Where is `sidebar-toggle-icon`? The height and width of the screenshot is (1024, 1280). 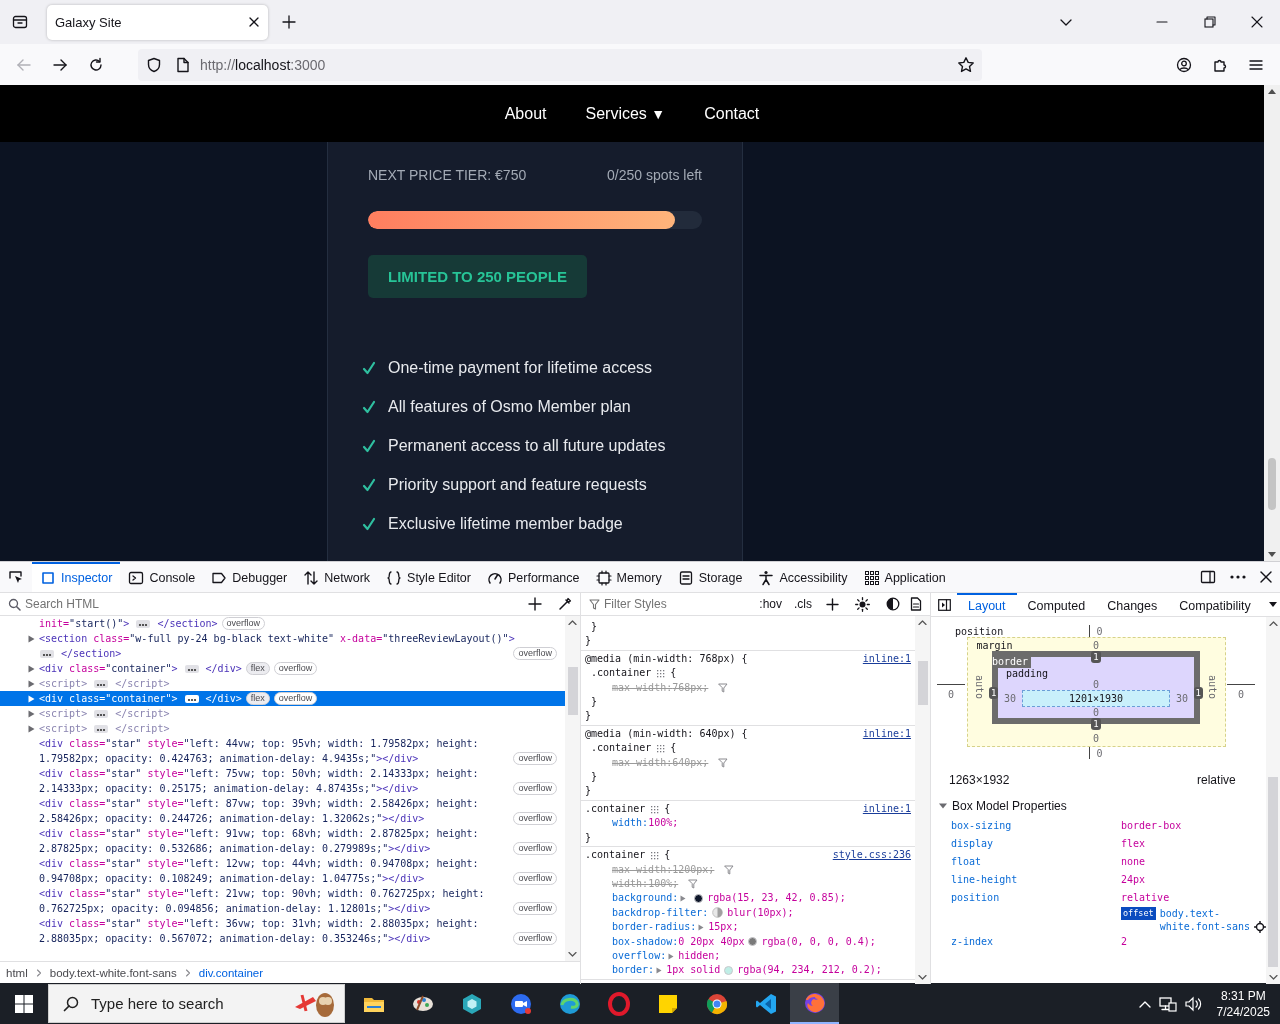 sidebar-toggle-icon is located at coordinates (944, 604).